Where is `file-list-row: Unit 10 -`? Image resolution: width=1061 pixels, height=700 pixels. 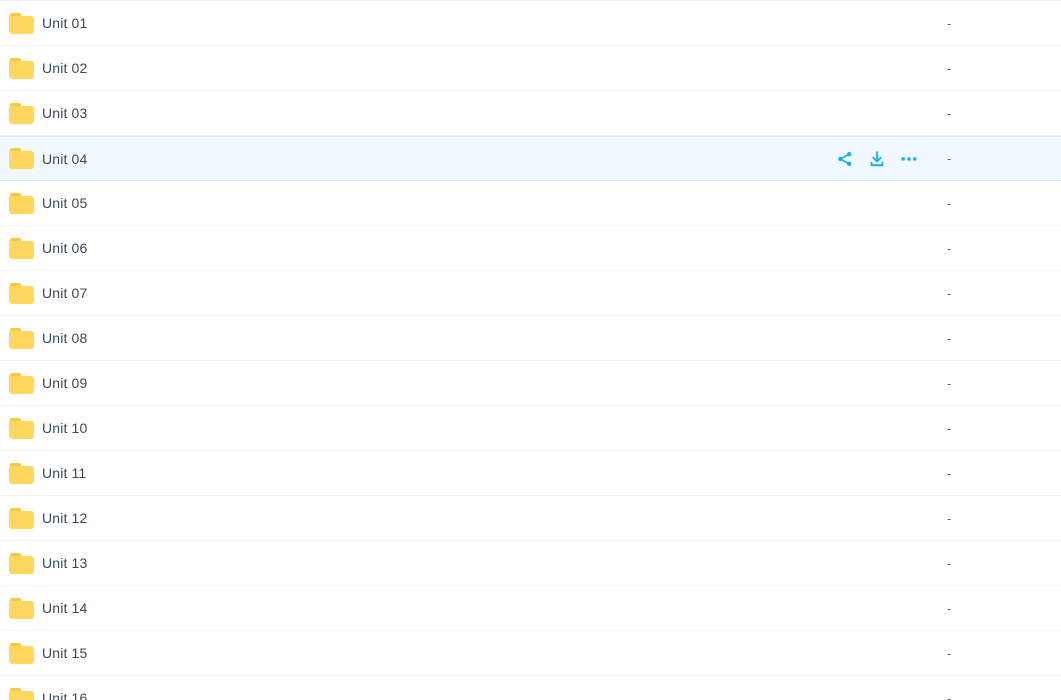 file-list-row: Unit 10 - is located at coordinates (530, 428).